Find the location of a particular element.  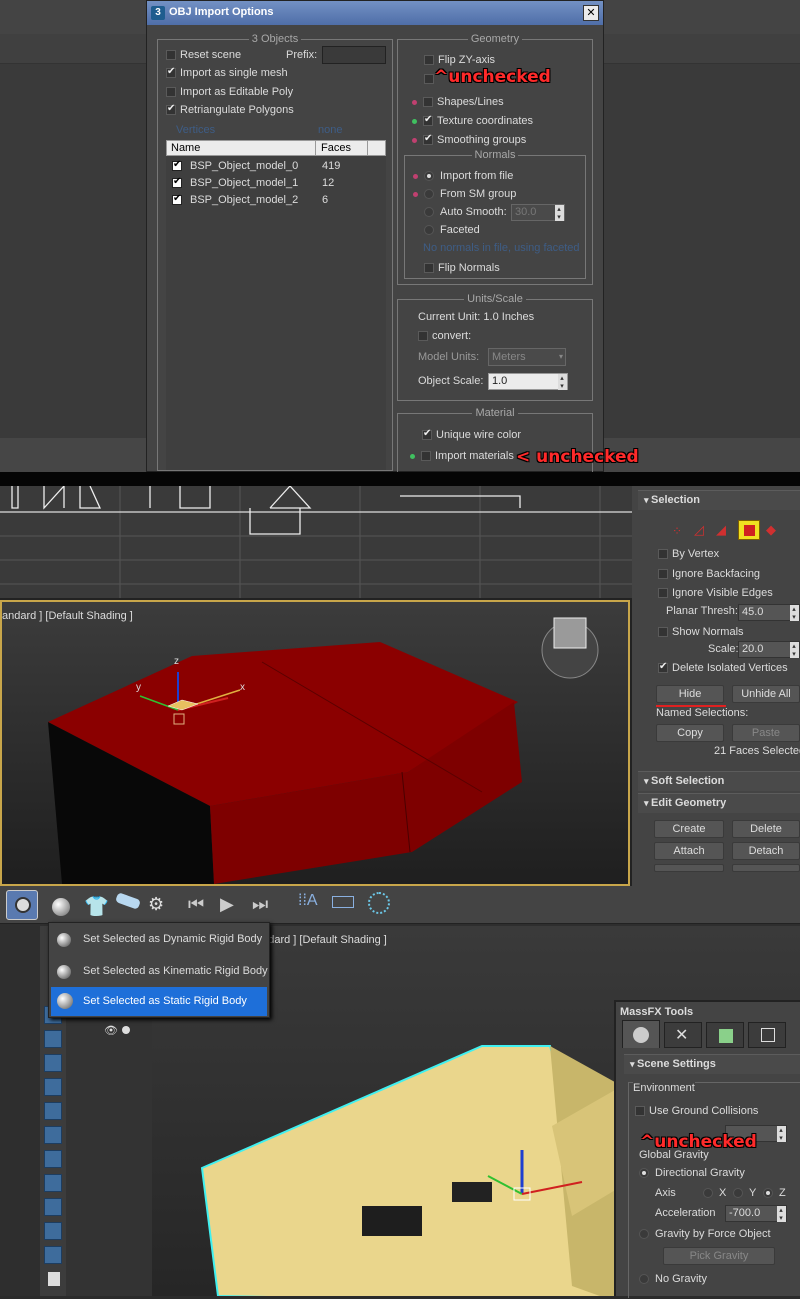

pick-gravity-button: Pick Gravity is located at coordinates (719, 1256).